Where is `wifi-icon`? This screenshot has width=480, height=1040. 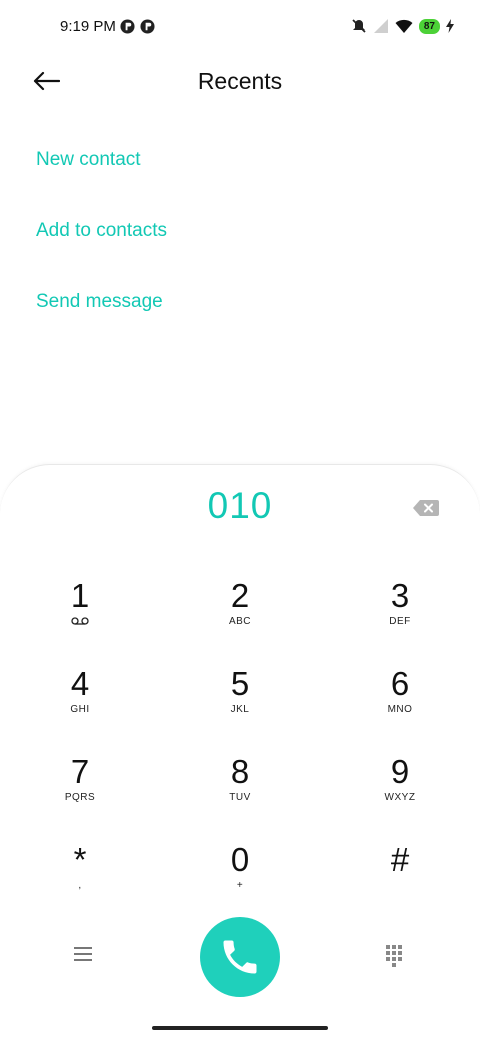 wifi-icon is located at coordinates (404, 26).